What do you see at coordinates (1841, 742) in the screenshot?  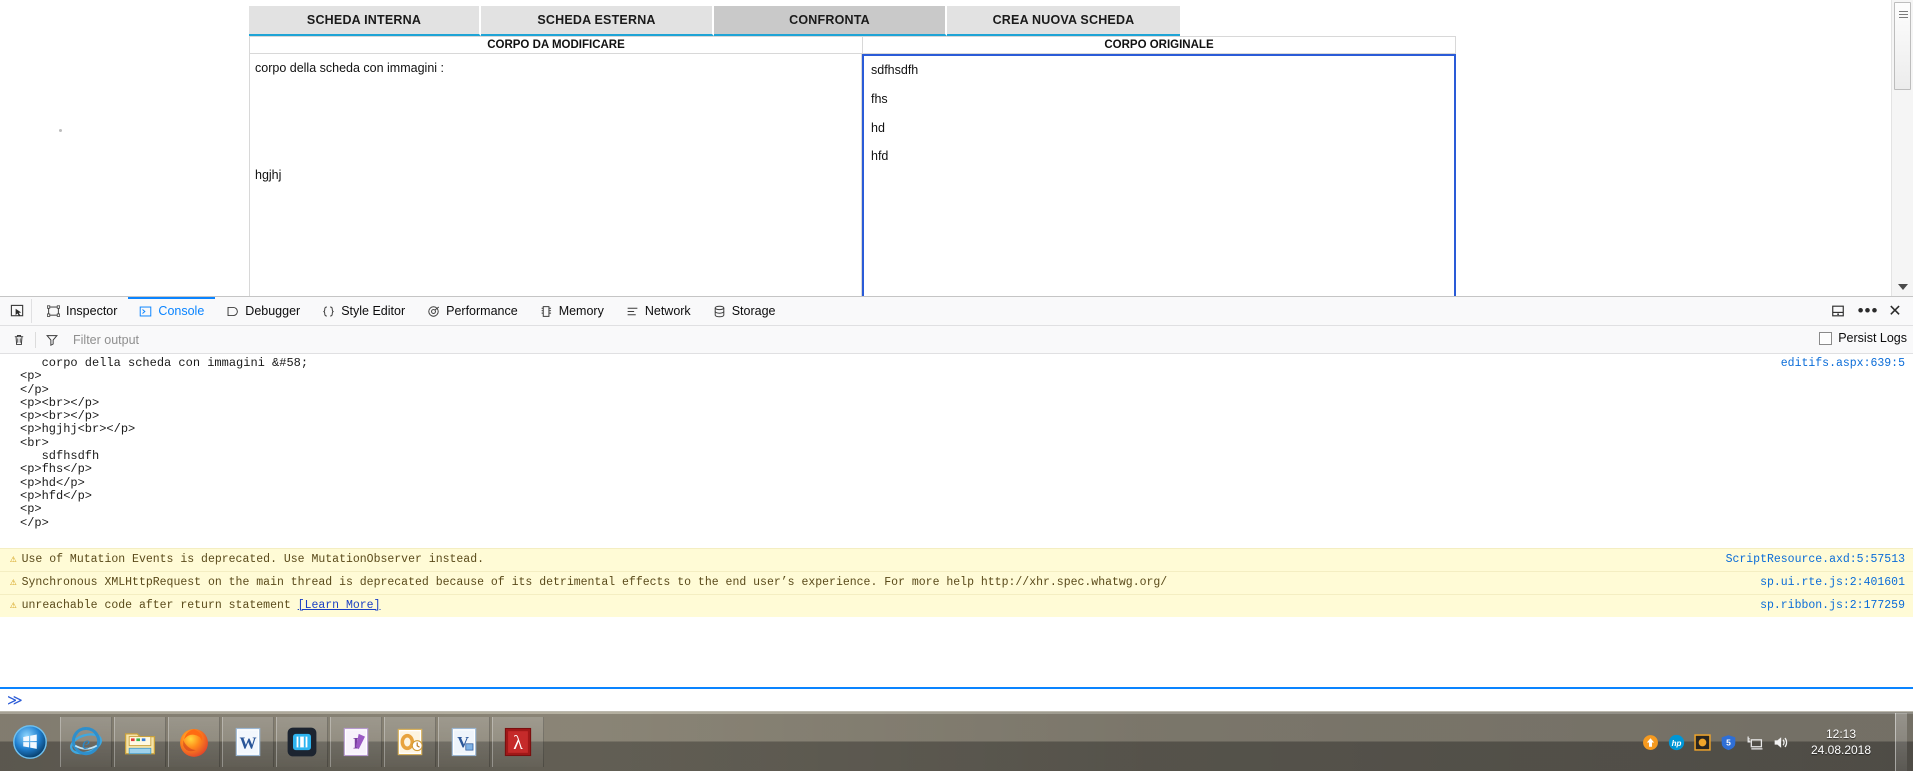 I see `taskbar-clock: 12:13 24.08.2018` at bounding box center [1841, 742].